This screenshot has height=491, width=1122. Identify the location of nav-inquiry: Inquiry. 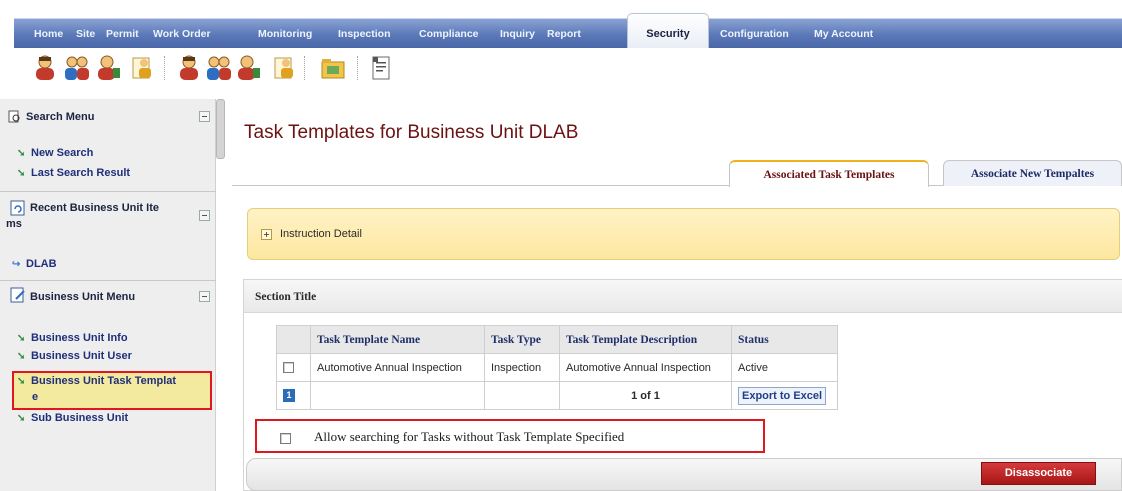
(517, 34).